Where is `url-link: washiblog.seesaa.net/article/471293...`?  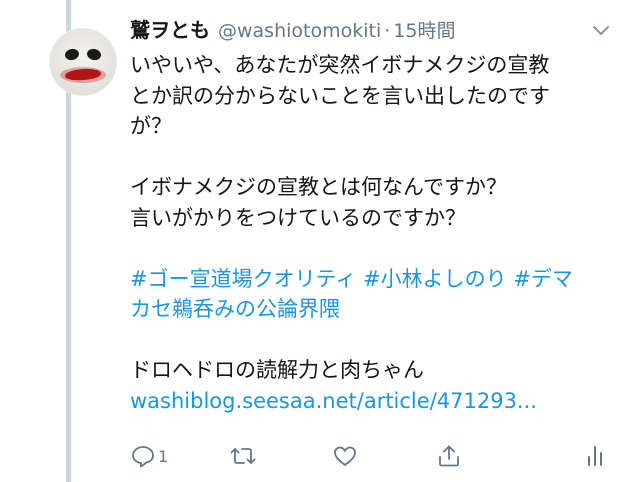 url-link: washiblog.seesaa.net/article/471293... is located at coordinates (333, 401).